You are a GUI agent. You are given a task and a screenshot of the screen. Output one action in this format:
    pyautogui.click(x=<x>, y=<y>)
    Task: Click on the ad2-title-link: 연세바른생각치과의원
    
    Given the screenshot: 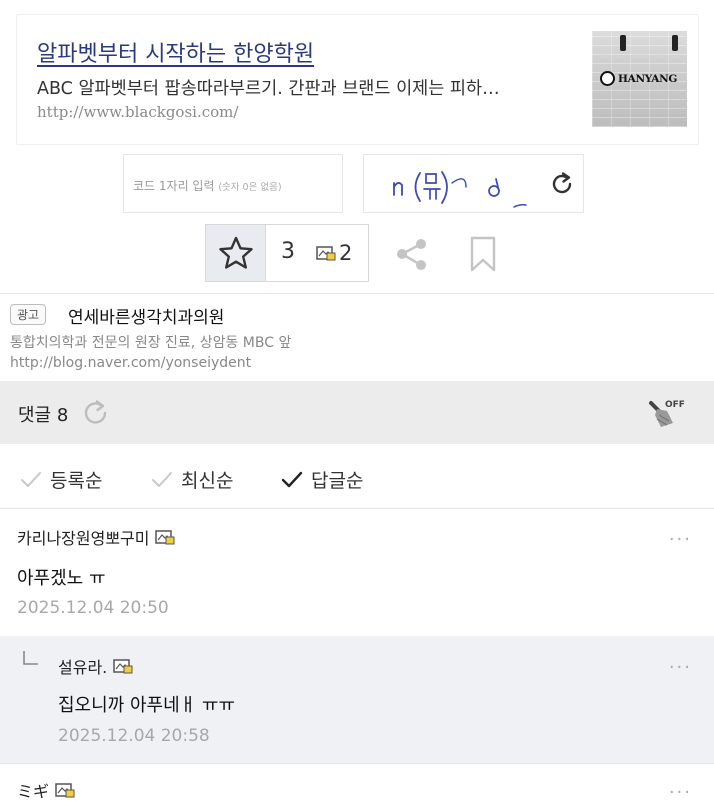 What is the action you would take?
    pyautogui.click(x=146, y=315)
    